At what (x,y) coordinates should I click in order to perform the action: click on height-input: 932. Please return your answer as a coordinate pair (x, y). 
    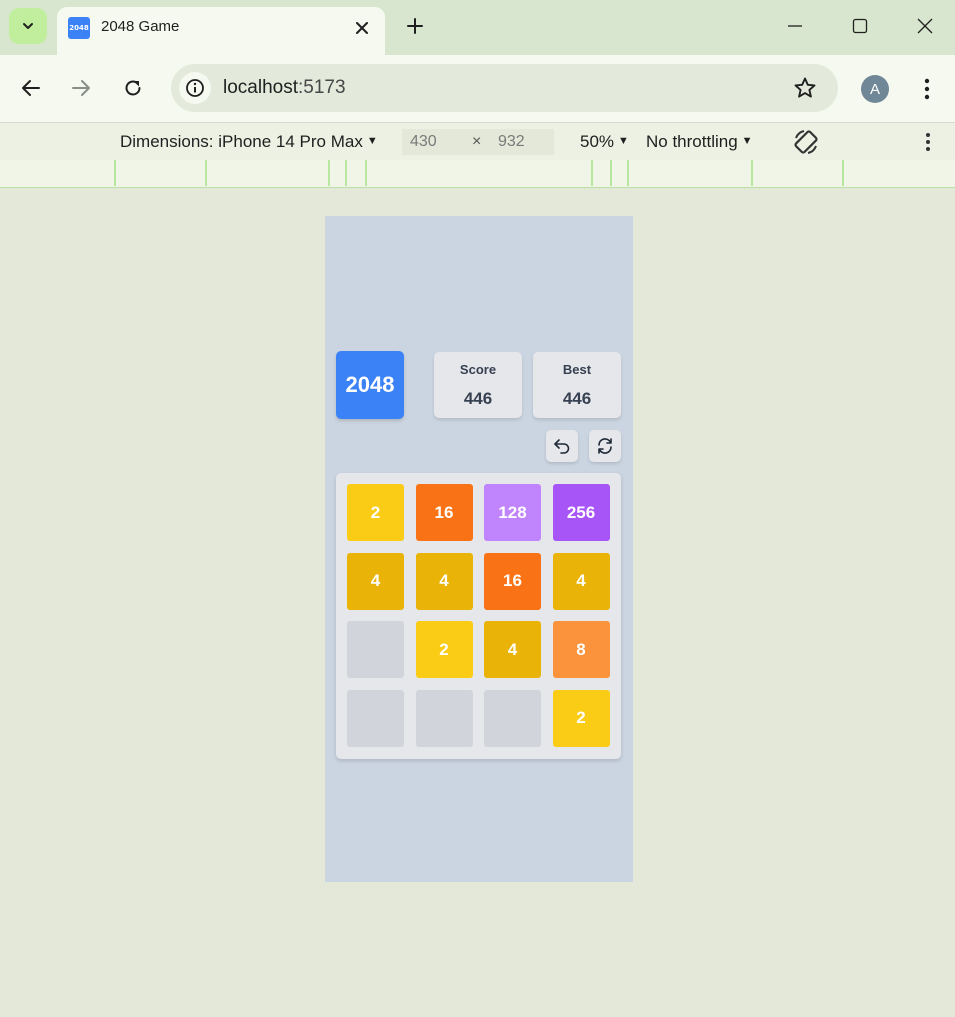
    Looking at the image, I should click on (522, 142).